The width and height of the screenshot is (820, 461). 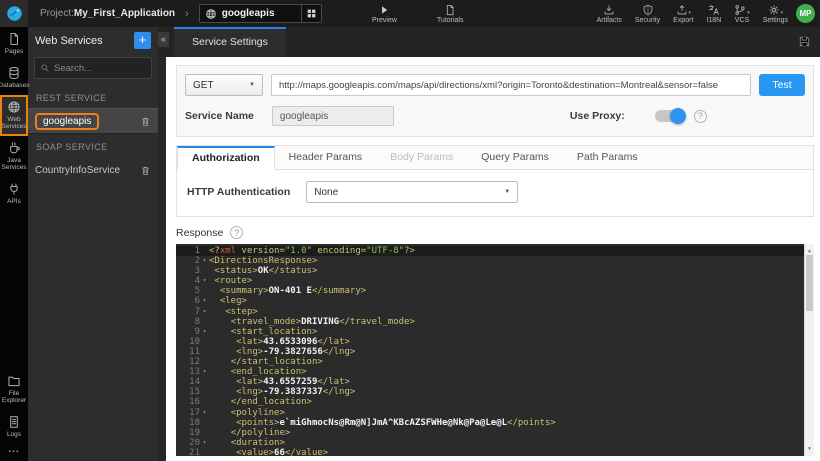 I want to click on service-section: SOAP SERVICE CountryInfoService, so click(x=93, y=158).